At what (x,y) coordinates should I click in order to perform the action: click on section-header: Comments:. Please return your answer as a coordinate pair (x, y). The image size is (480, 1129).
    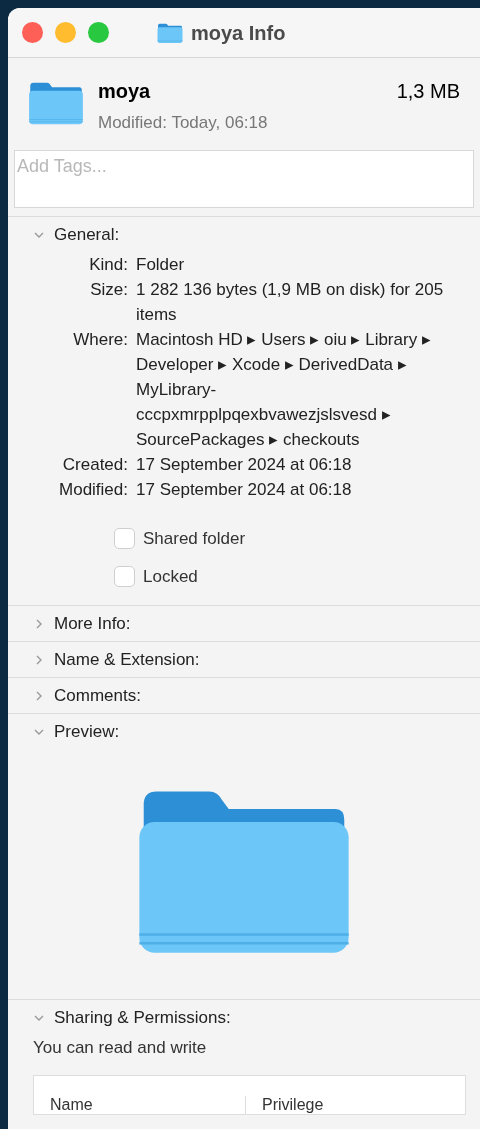
    Looking at the image, I should click on (244, 695).